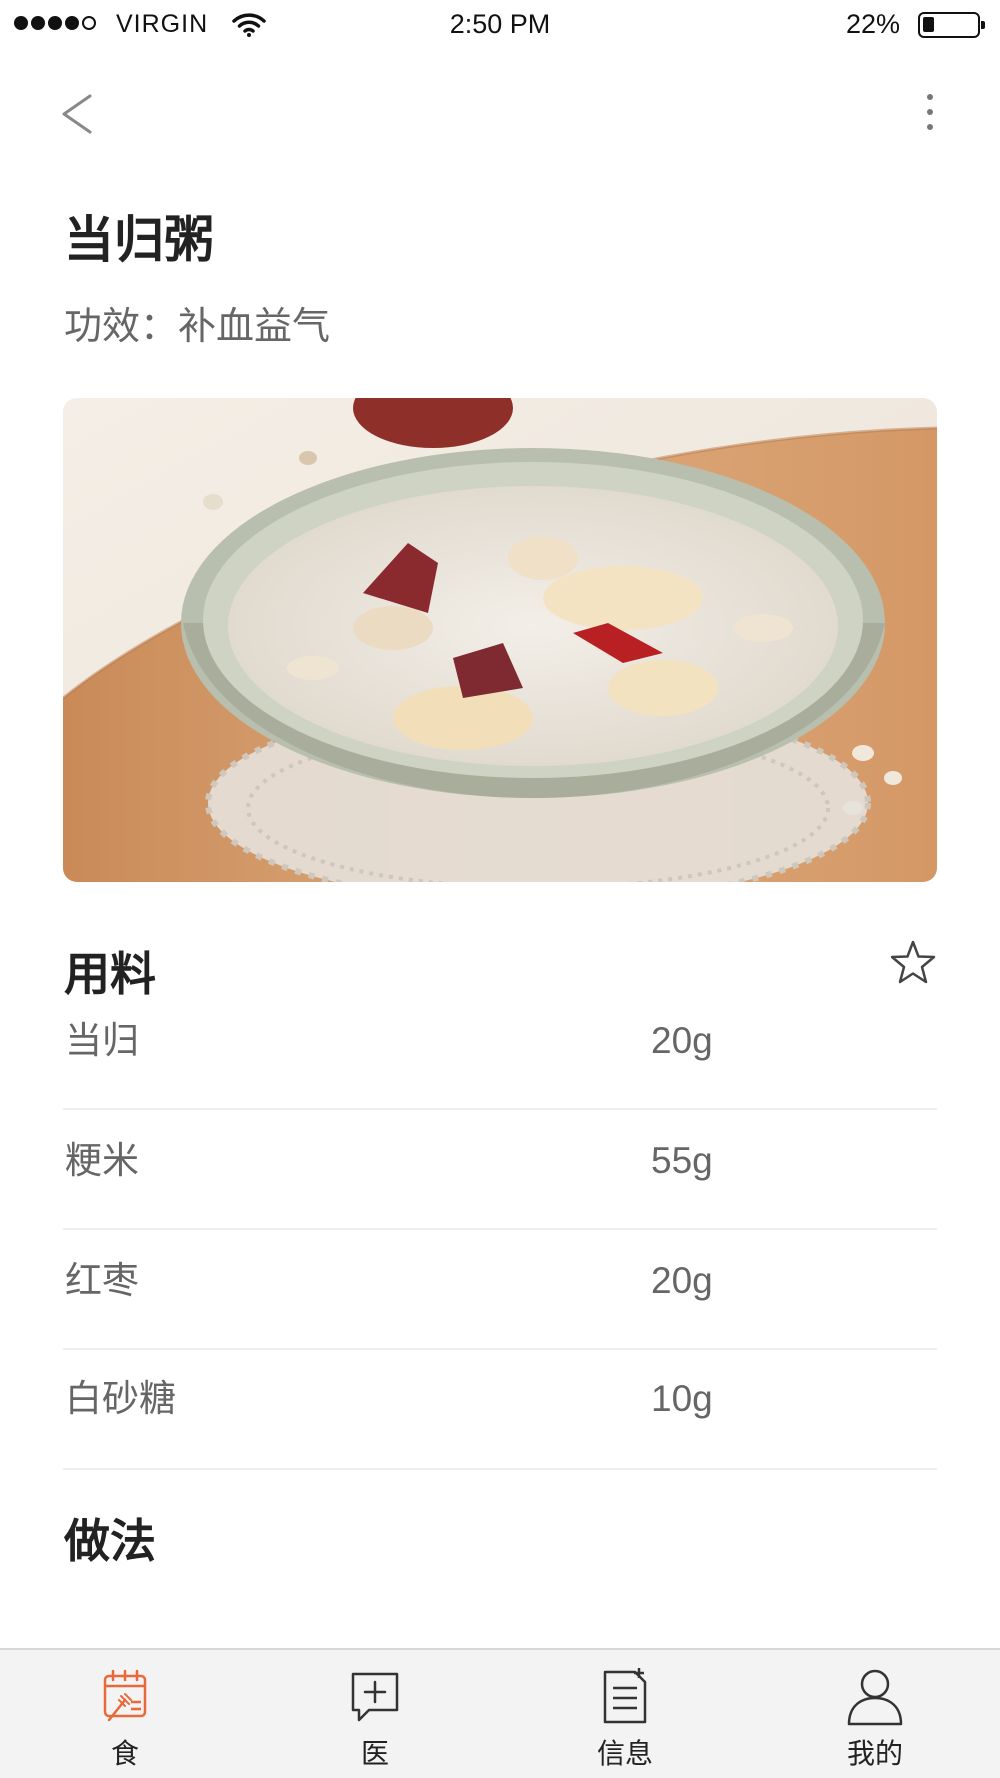 This screenshot has height=1778, width=1000. What do you see at coordinates (682, 1398) in the screenshot?
I see `ingredient-amount: 10g` at bounding box center [682, 1398].